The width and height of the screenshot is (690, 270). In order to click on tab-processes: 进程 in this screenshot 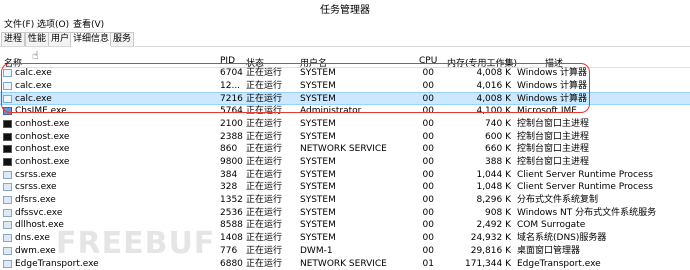, I will do `click(13, 39)`.